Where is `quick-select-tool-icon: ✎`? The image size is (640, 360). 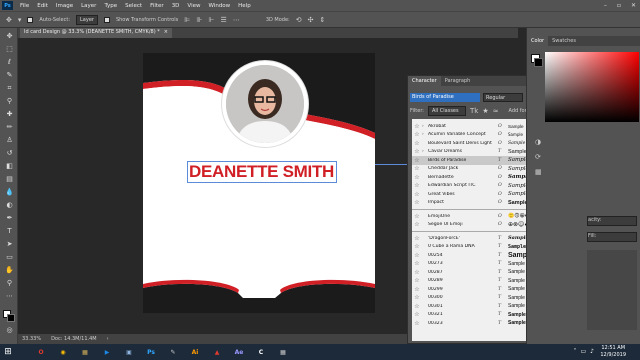
quick-select-tool-icon: ✎ is located at coordinates (9, 75).